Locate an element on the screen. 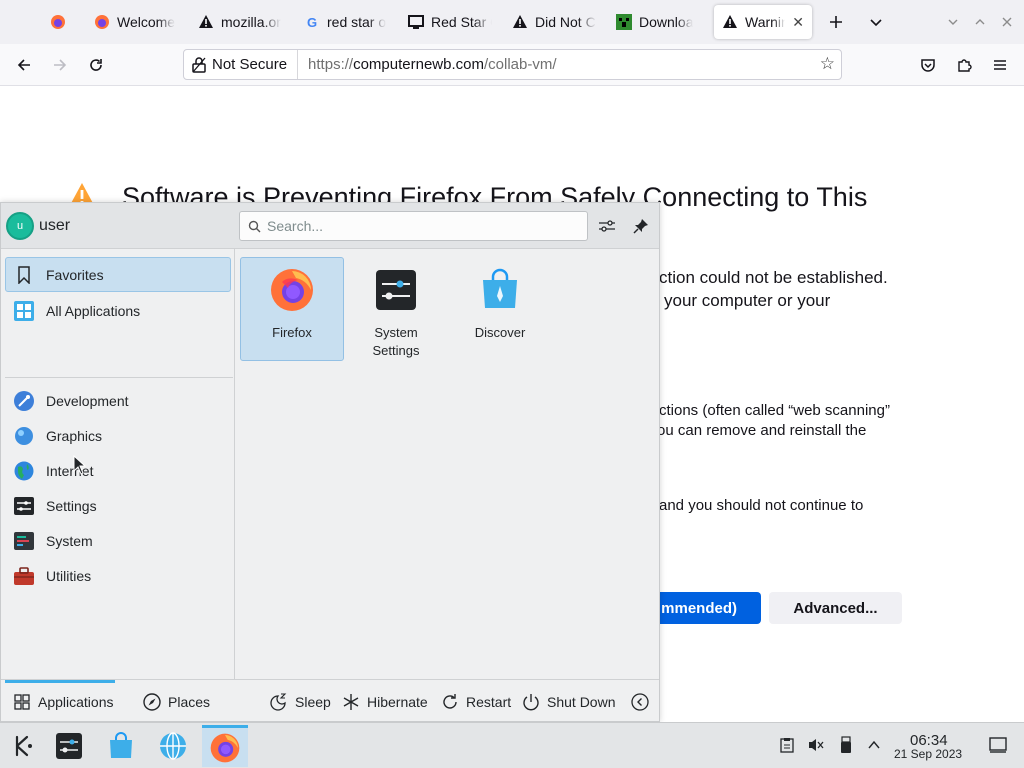 This screenshot has width=1024, height=768. development-icon is located at coordinates (23, 400).